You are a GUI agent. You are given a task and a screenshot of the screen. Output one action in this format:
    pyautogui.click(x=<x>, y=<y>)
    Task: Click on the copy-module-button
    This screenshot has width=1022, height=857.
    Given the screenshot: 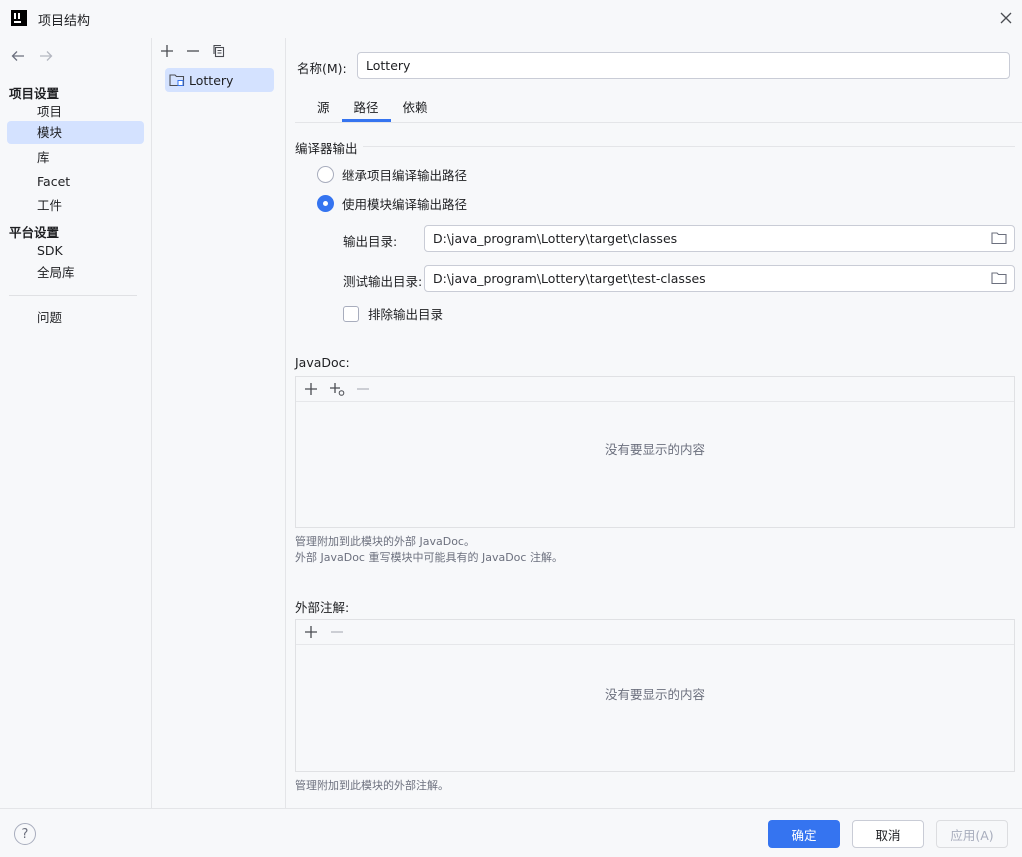 What is the action you would take?
    pyautogui.click(x=219, y=51)
    